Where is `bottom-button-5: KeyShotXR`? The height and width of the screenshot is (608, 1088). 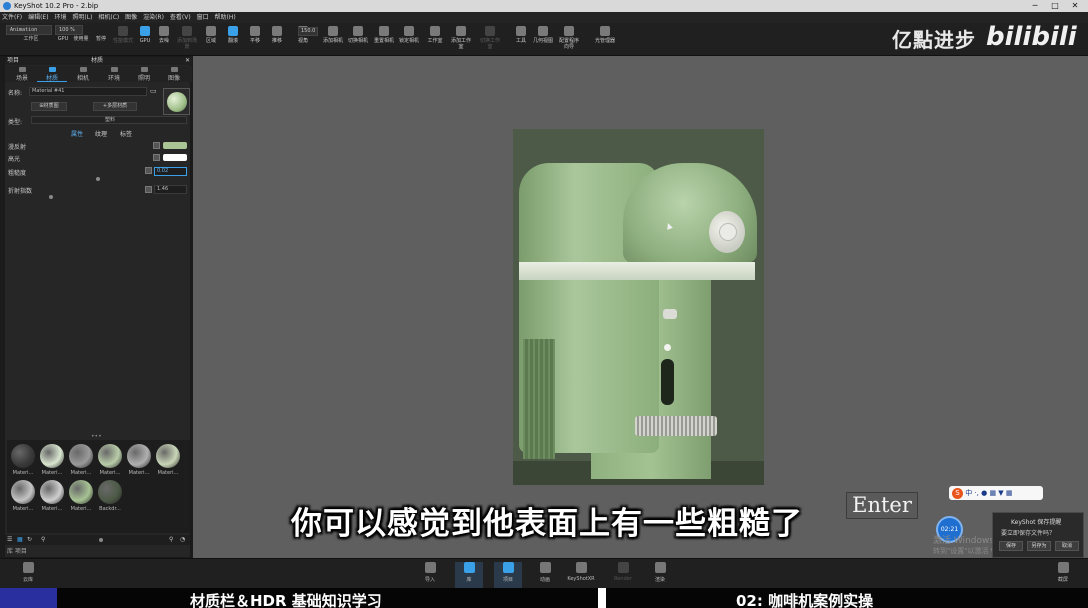 bottom-button-5: KeyShotXR is located at coordinates (581, 575).